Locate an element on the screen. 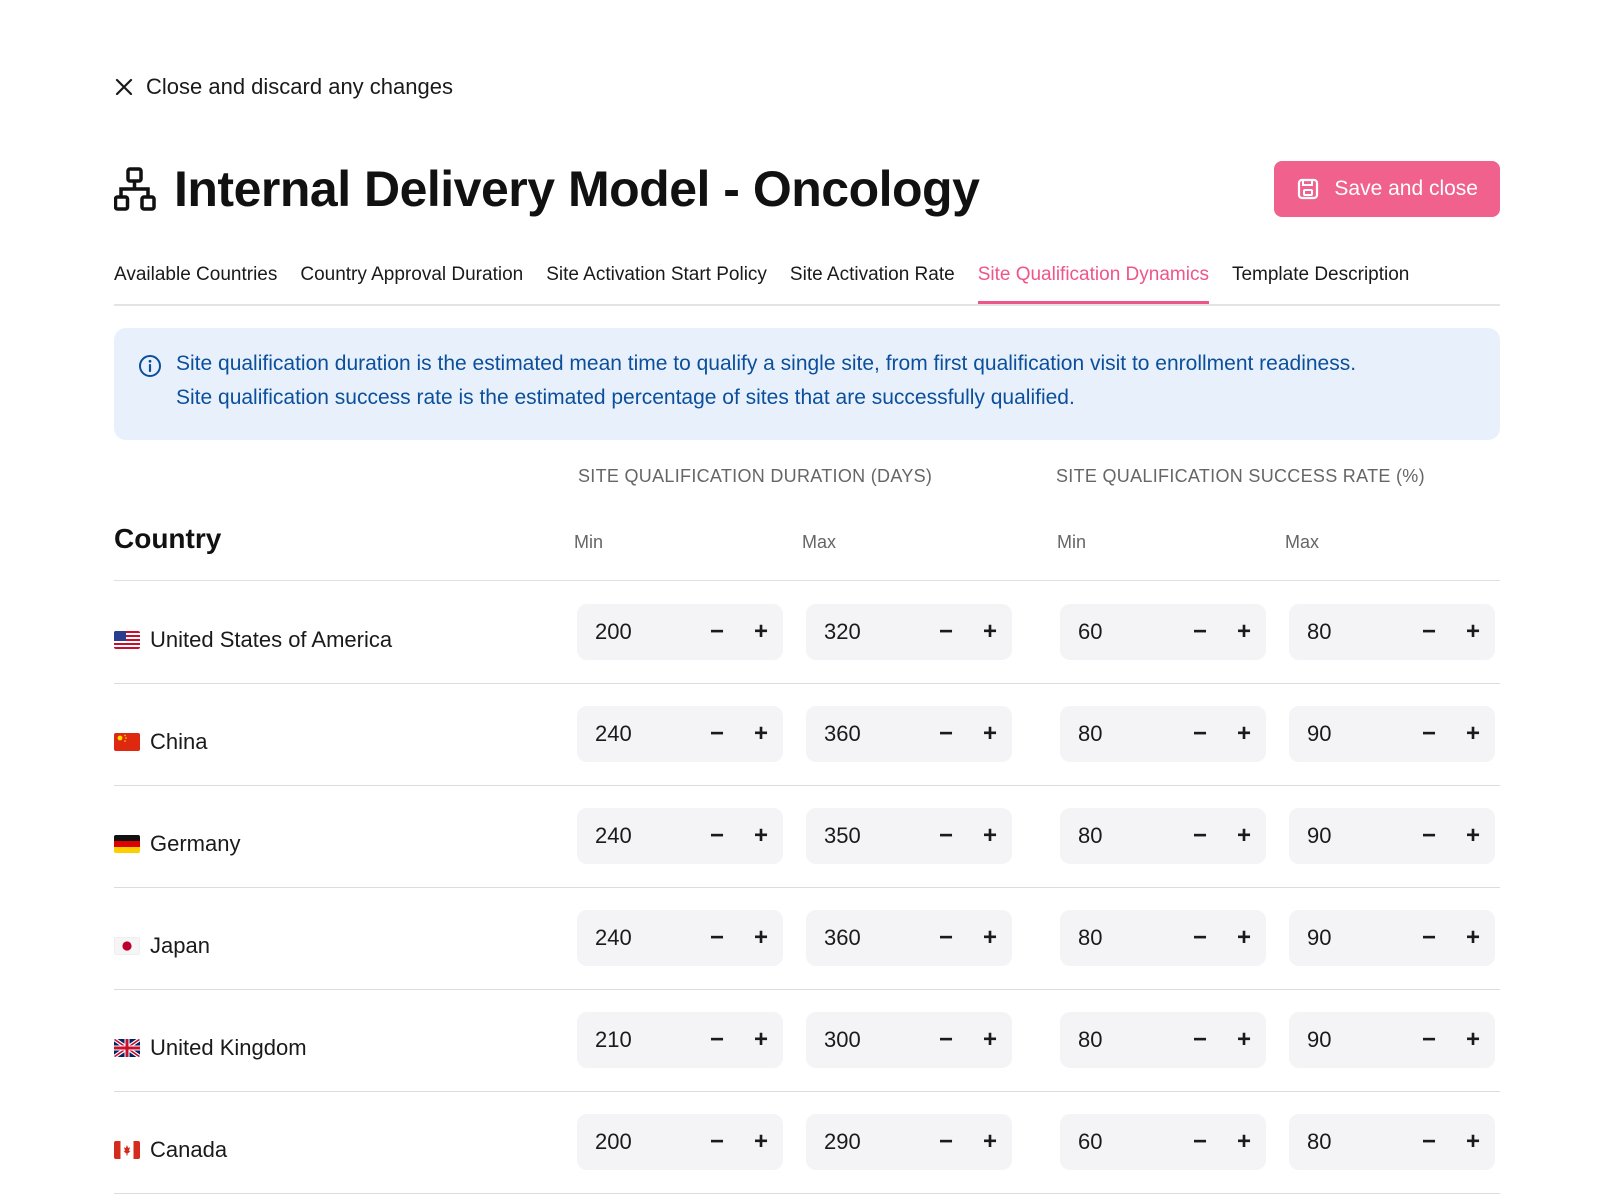 This screenshot has width=1600, height=1200. rate-min-stepper: 60− + is located at coordinates (1163, 632).